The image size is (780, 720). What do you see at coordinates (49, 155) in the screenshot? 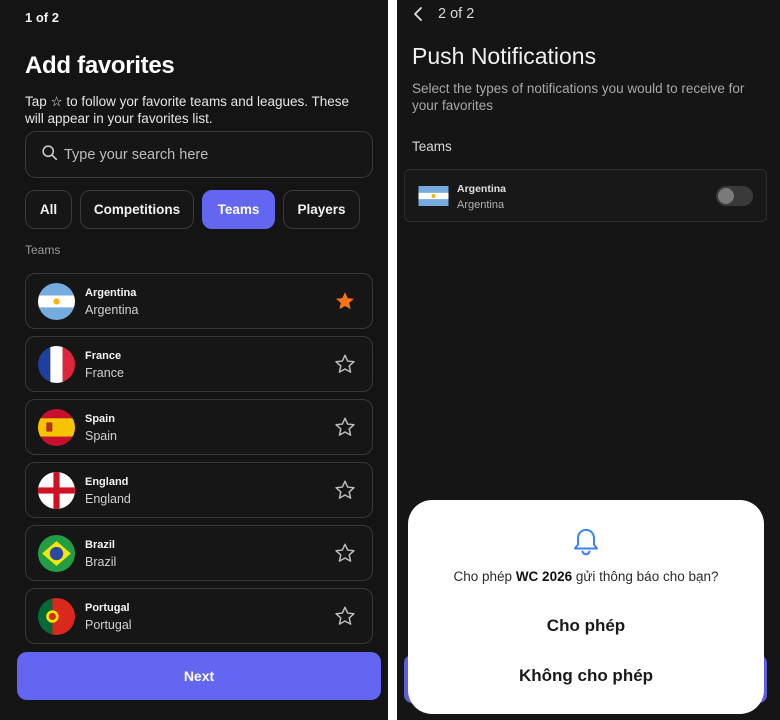
I see `search-icon` at bounding box center [49, 155].